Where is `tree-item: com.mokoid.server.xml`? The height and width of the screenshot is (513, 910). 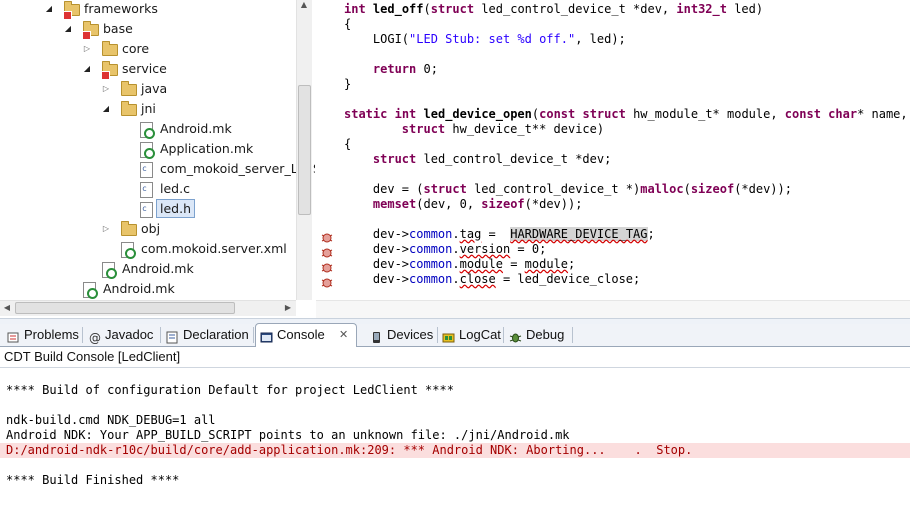
tree-item: com.mokoid.server.xml is located at coordinates (148, 249).